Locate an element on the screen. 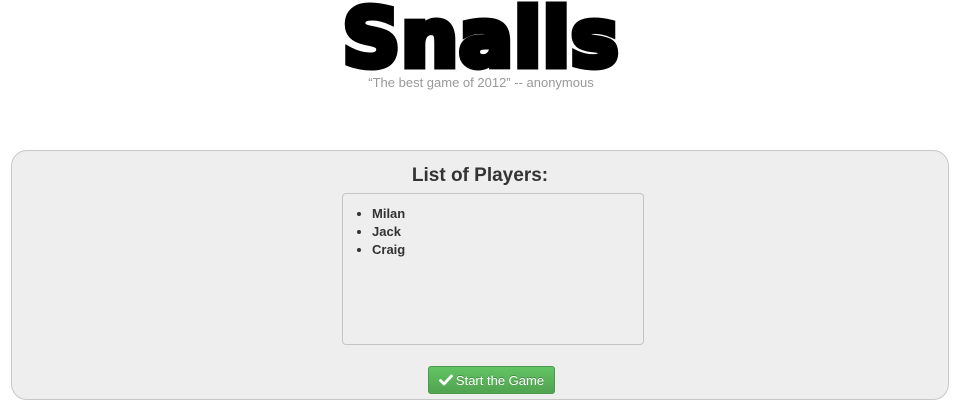 The image size is (962, 413). start-game-label: Start the Game is located at coordinates (500, 380).